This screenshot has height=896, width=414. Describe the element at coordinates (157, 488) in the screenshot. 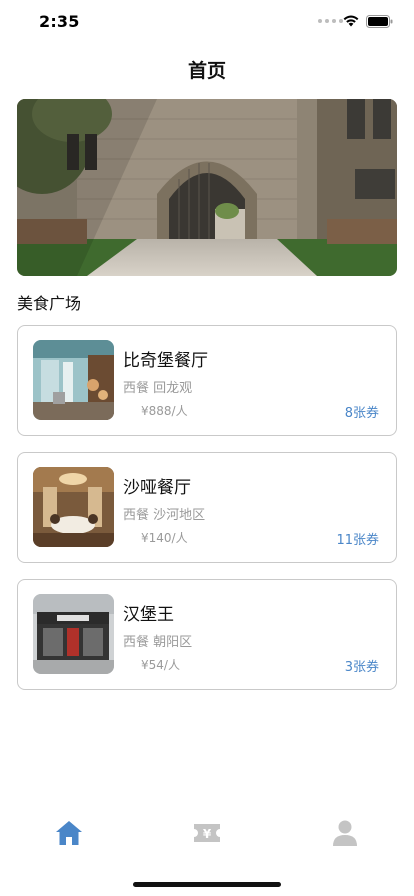

I see `restaurant-name: 沙哑餐厅` at that location.